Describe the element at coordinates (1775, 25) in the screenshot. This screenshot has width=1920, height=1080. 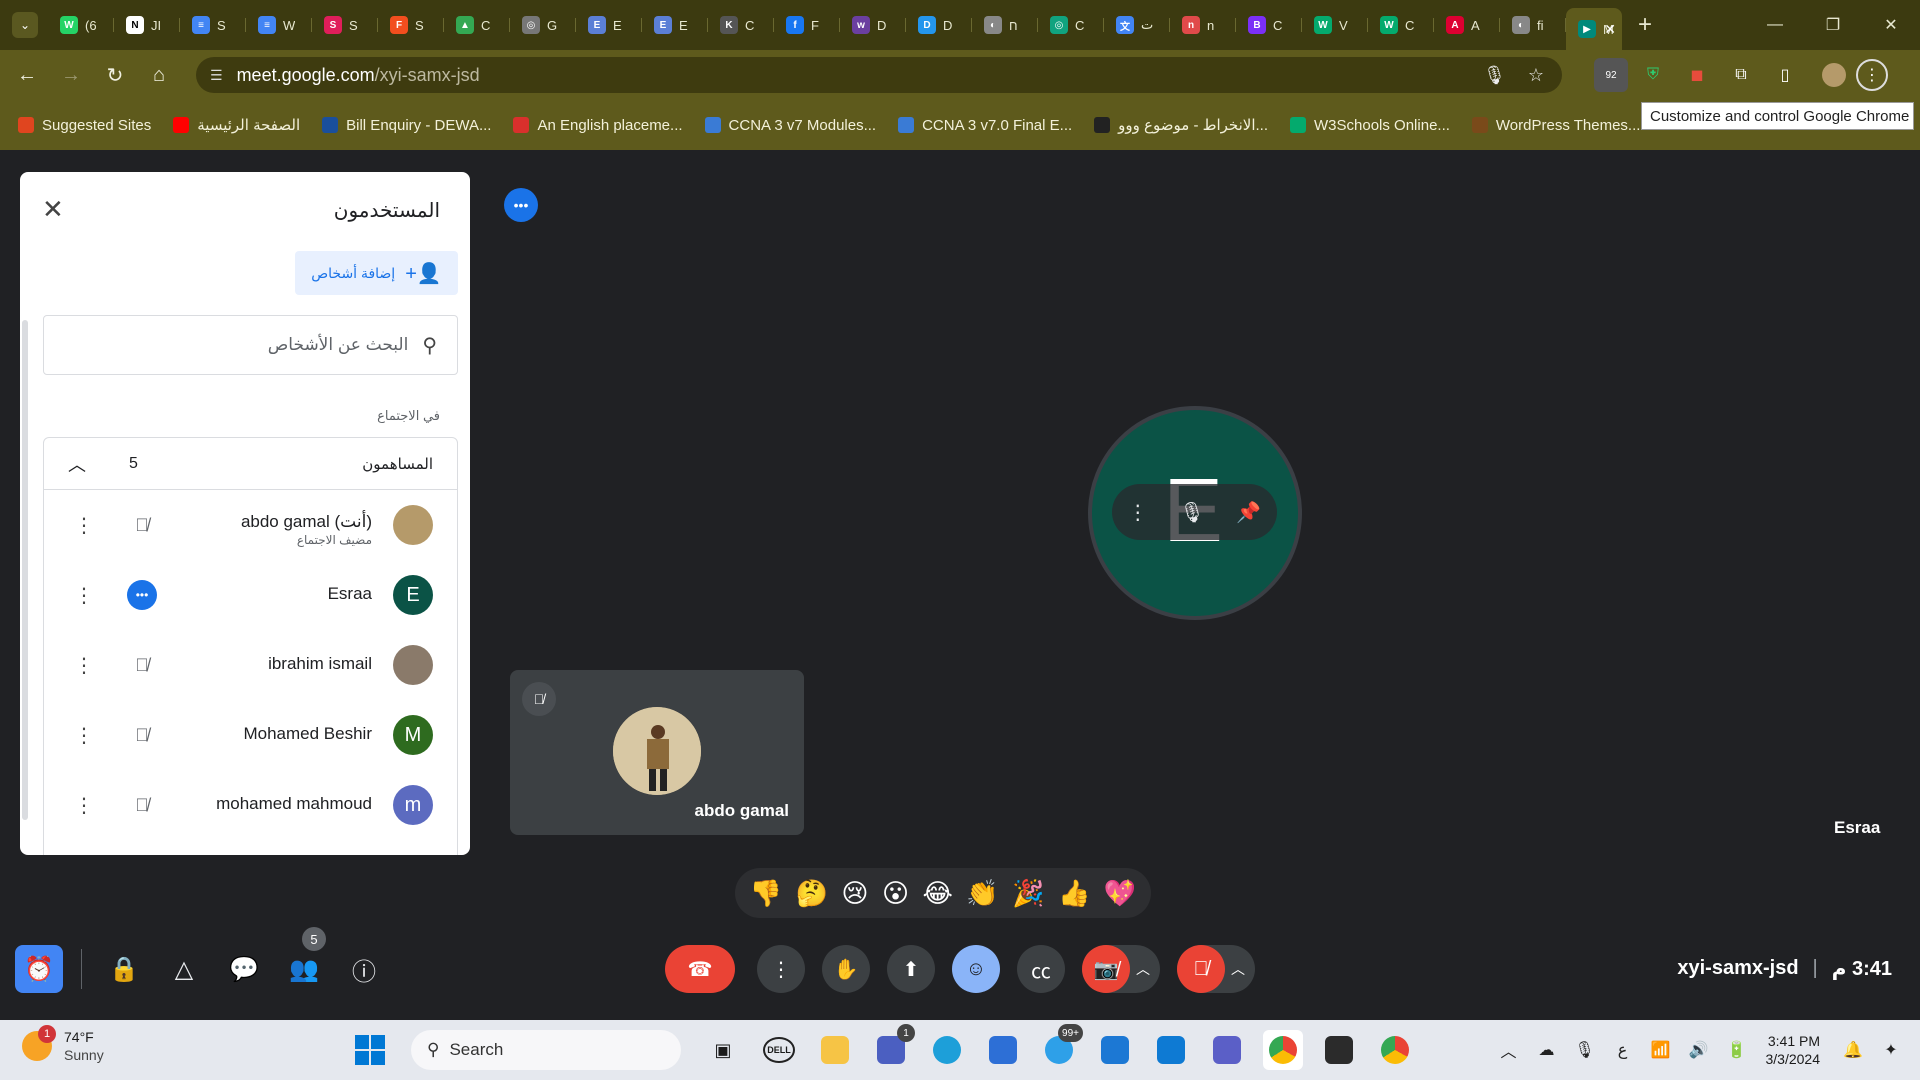
I see `minimize-button: —` at that location.